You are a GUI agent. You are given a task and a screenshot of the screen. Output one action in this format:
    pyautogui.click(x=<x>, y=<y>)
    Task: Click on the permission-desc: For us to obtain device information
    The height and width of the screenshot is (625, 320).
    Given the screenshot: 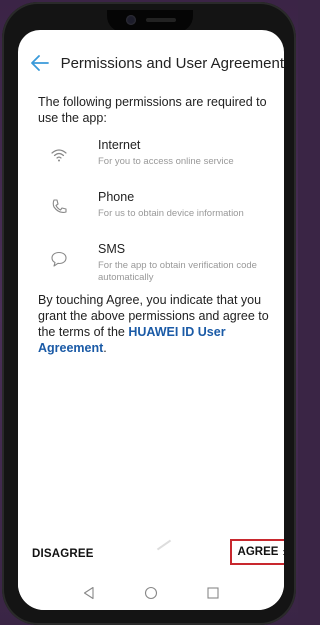 What is the action you would take?
    pyautogui.click(x=171, y=213)
    